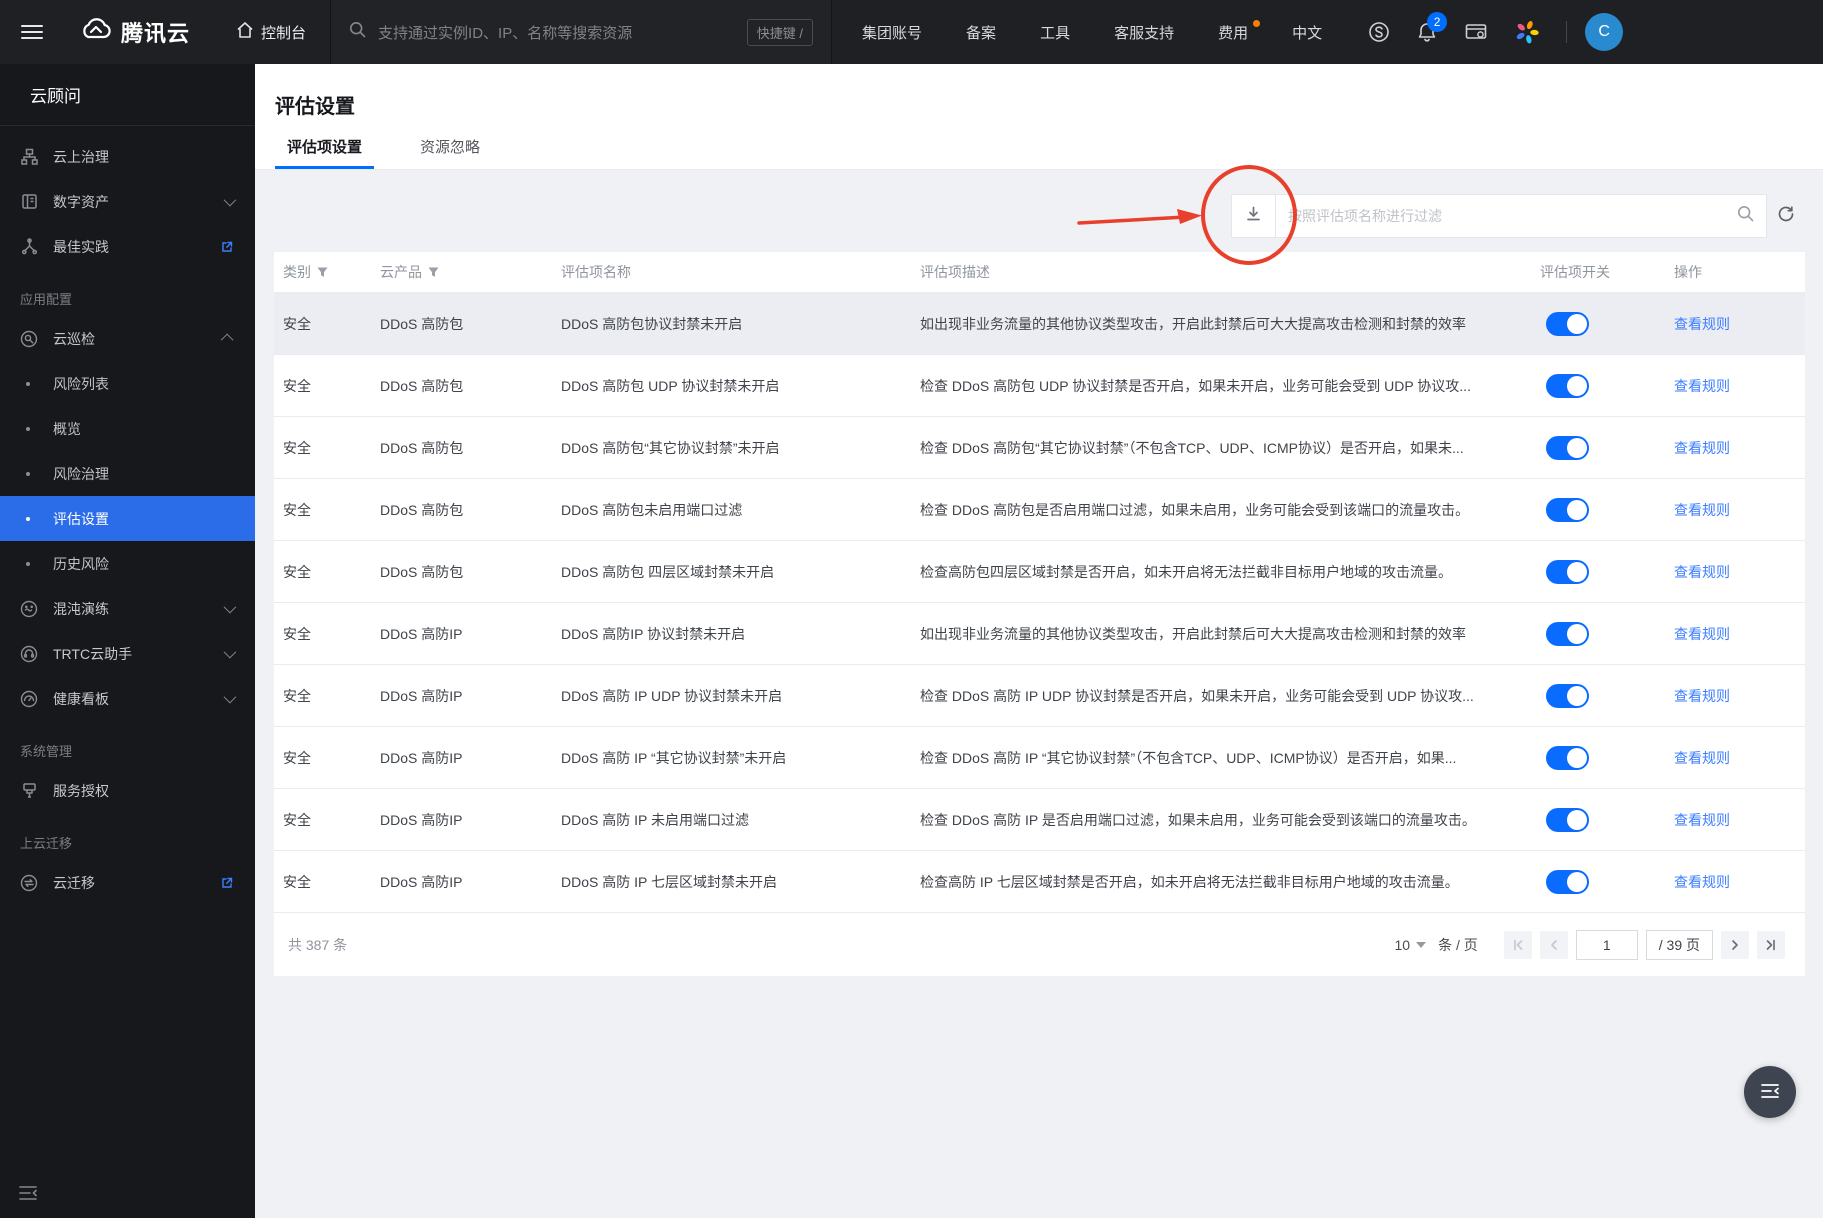  I want to click on sidebar-item-inspection: 云巡检, so click(127, 338).